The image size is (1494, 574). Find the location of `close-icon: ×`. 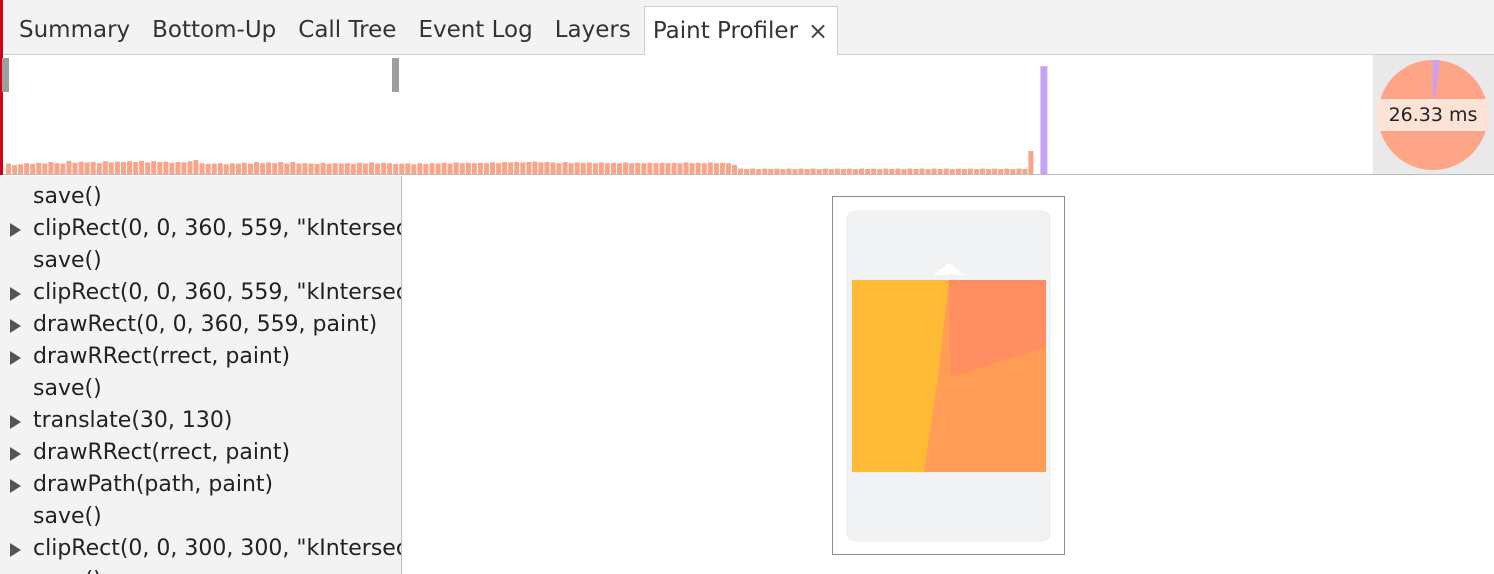

close-icon: × is located at coordinates (818, 31).